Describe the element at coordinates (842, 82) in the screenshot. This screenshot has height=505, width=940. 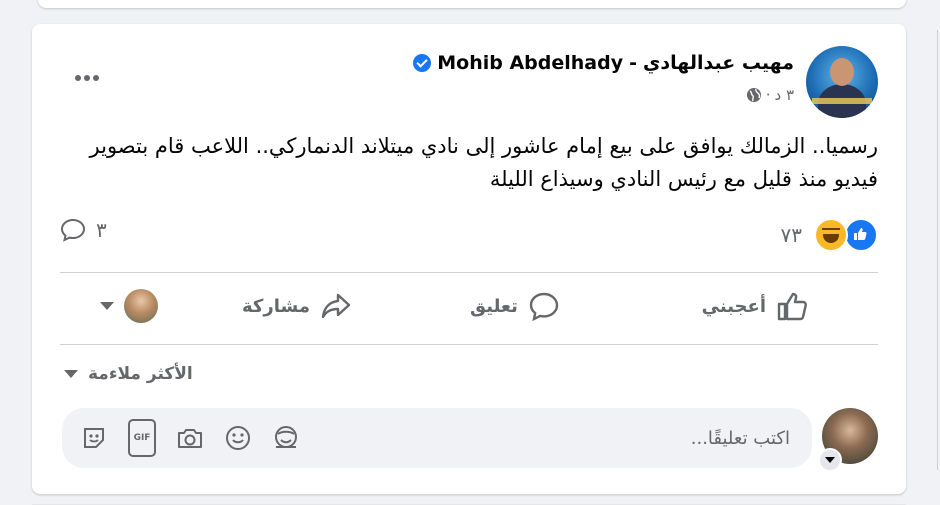
I see `author-avatar` at that location.